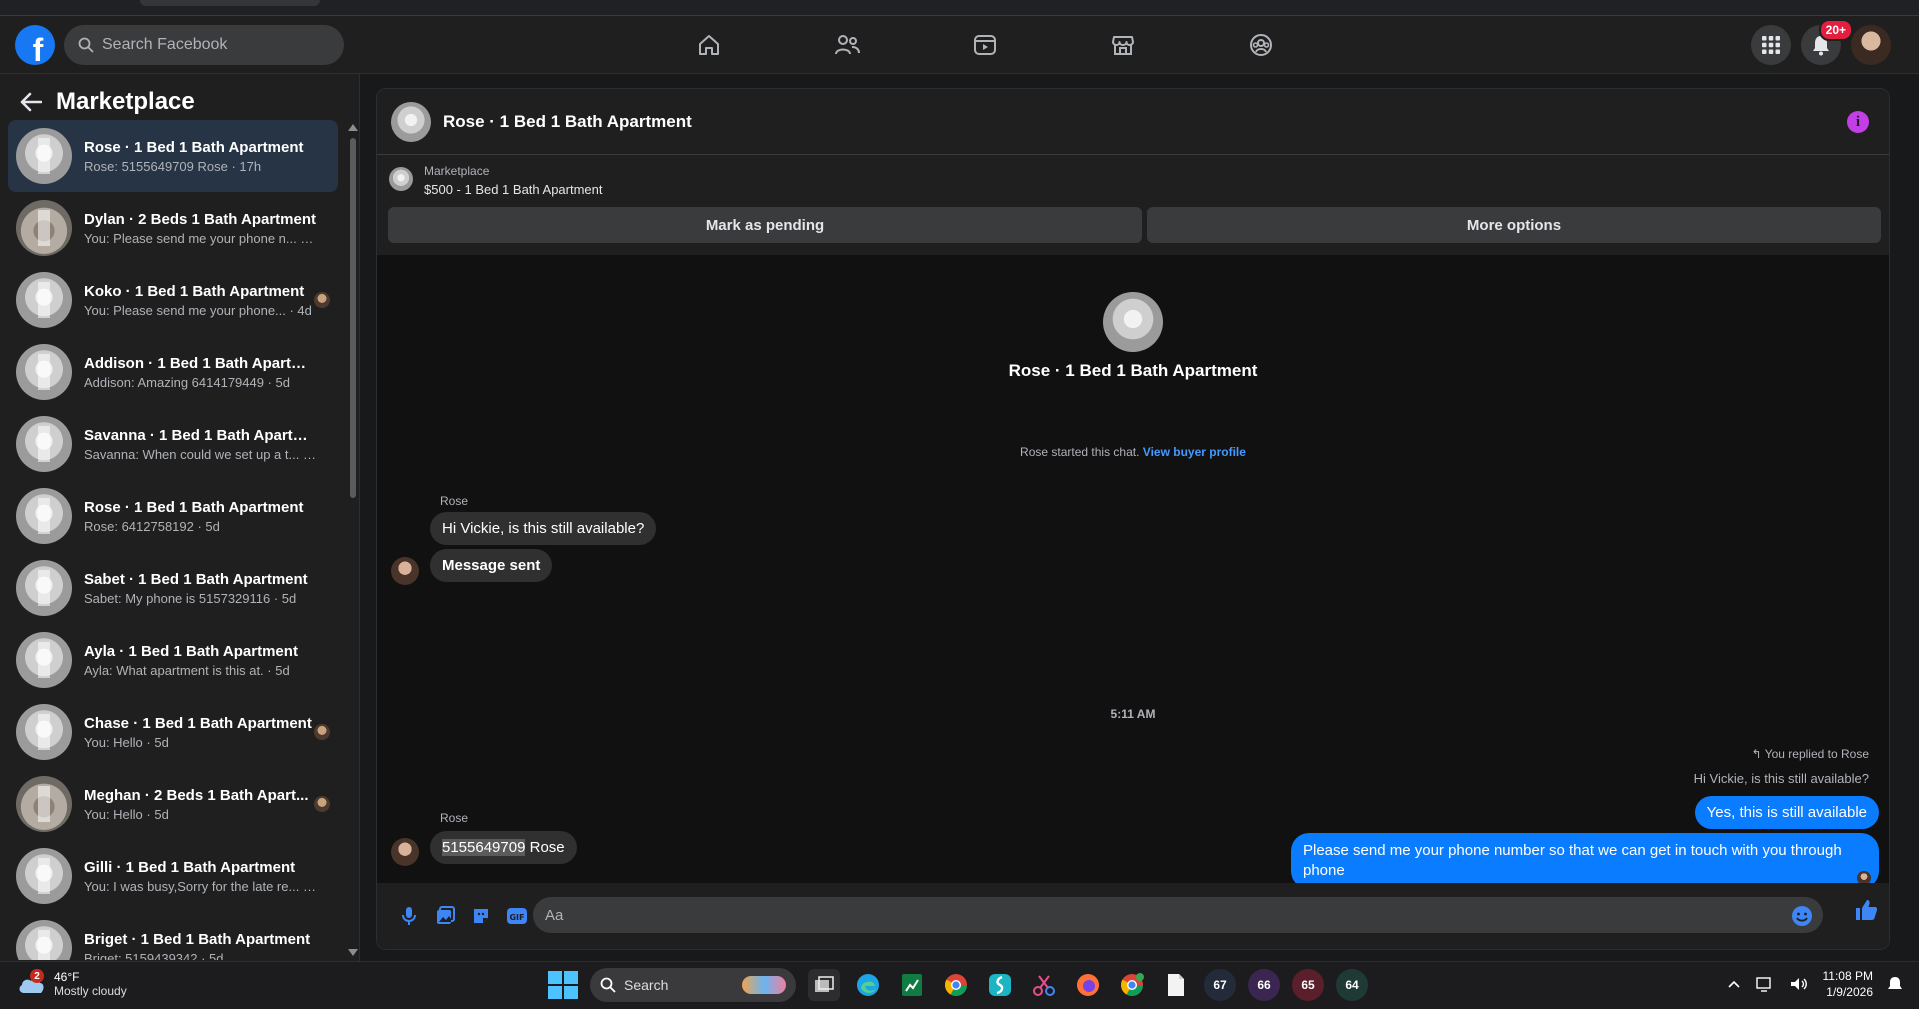  What do you see at coordinates (353, 952) in the screenshot?
I see `scroll-down-arrow` at bounding box center [353, 952].